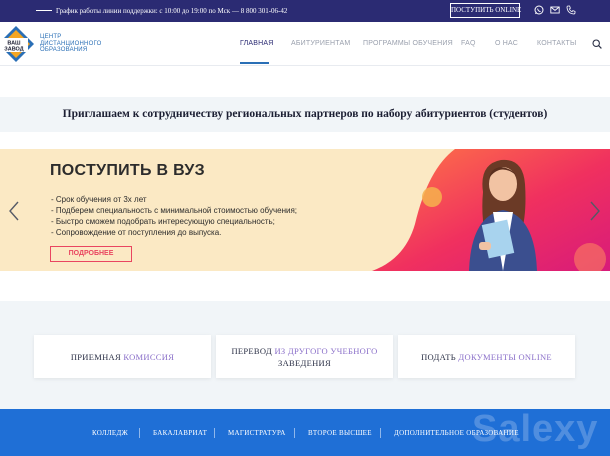 This screenshot has height=456, width=610. Describe the element at coordinates (149, 356) in the screenshot. I see `card-label-accent: КОМИССИЯ` at that location.